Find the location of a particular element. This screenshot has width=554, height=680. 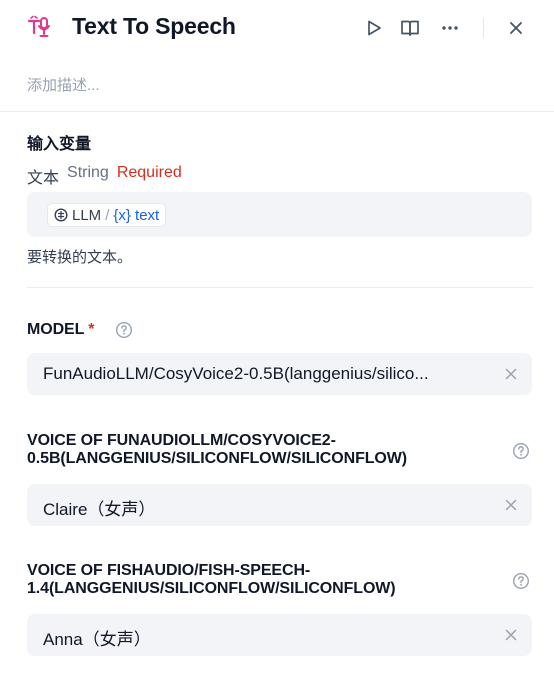

close-button is located at coordinates (516, 28).